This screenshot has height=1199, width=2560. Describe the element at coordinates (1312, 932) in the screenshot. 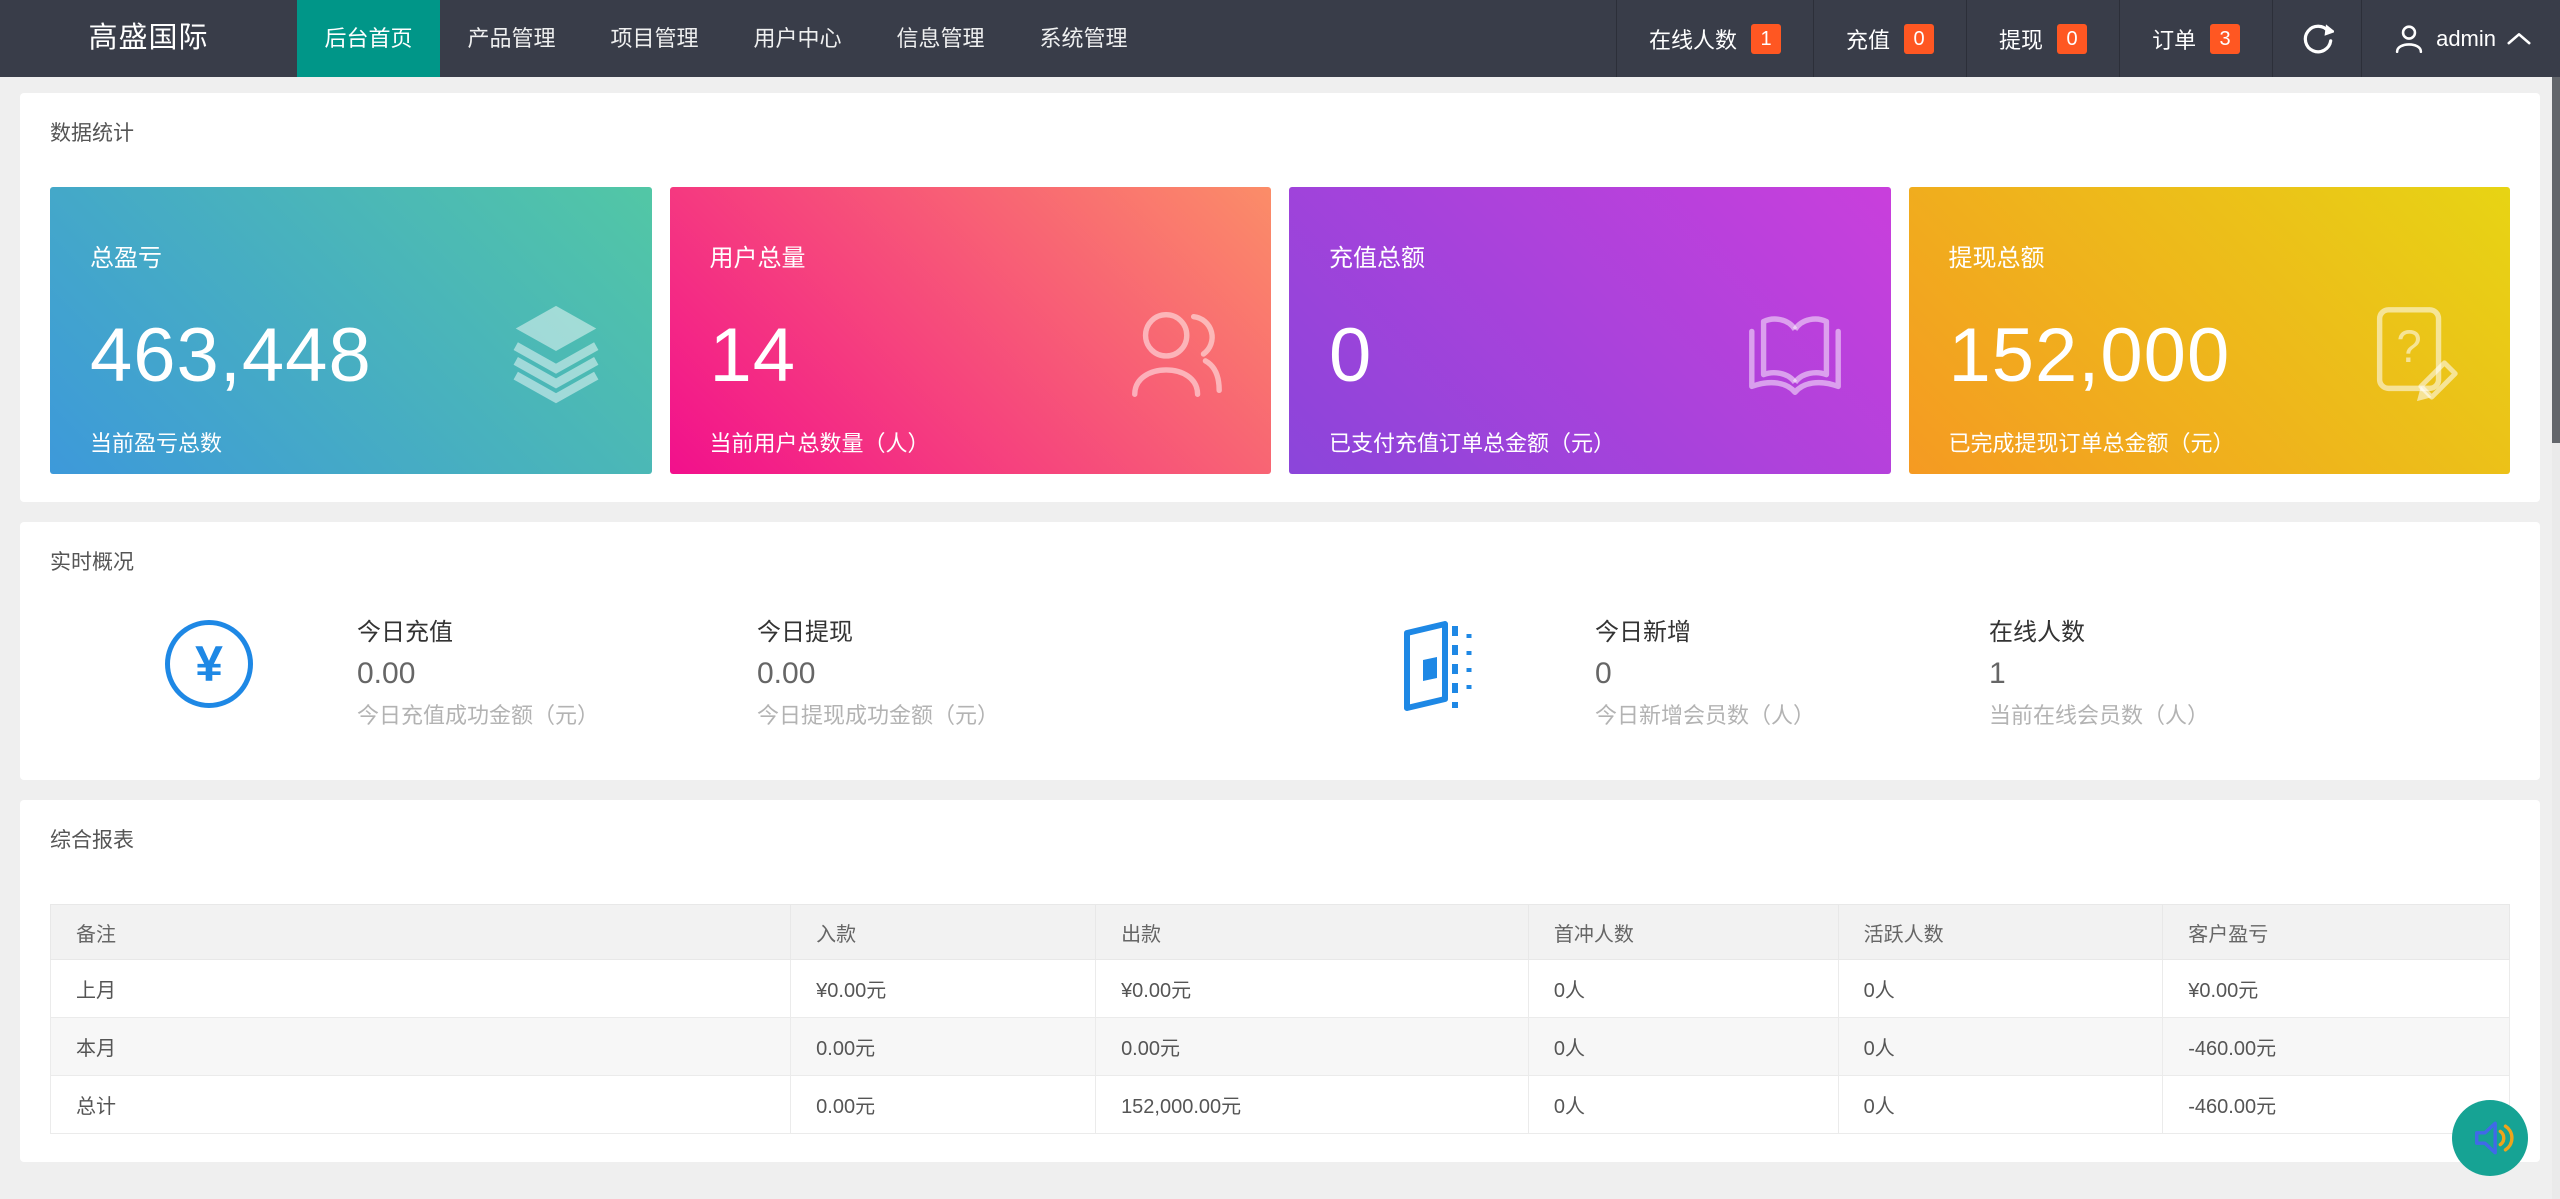

I see `col-header-payout: 出款` at that location.